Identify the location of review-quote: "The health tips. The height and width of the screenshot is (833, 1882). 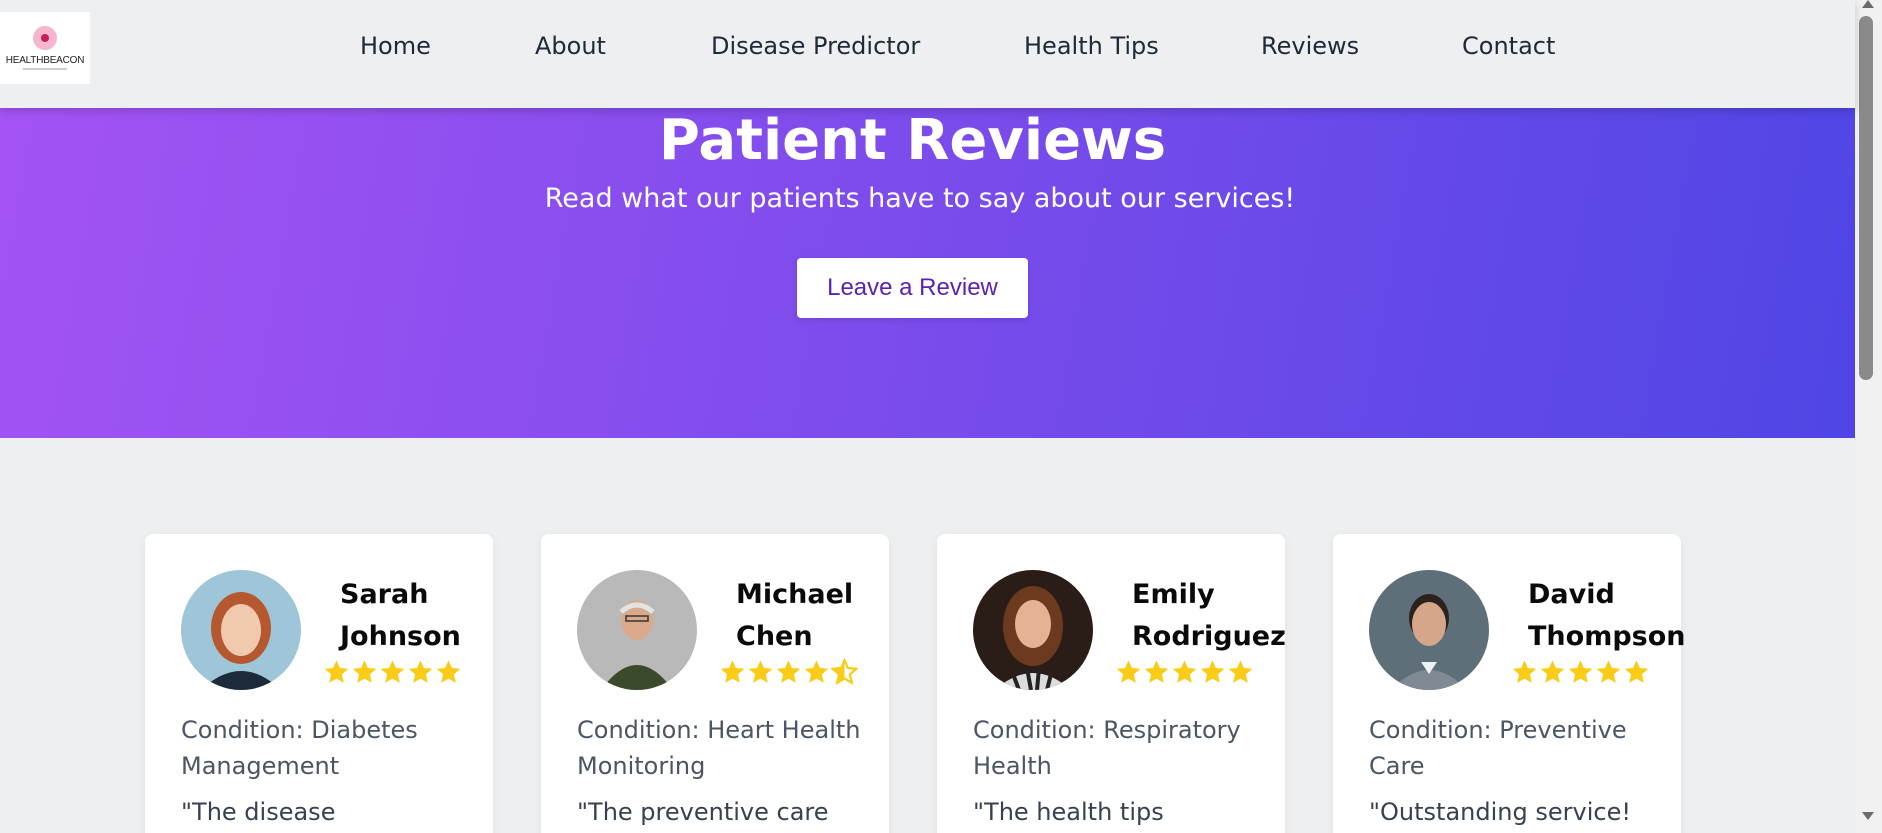
(1068, 812).